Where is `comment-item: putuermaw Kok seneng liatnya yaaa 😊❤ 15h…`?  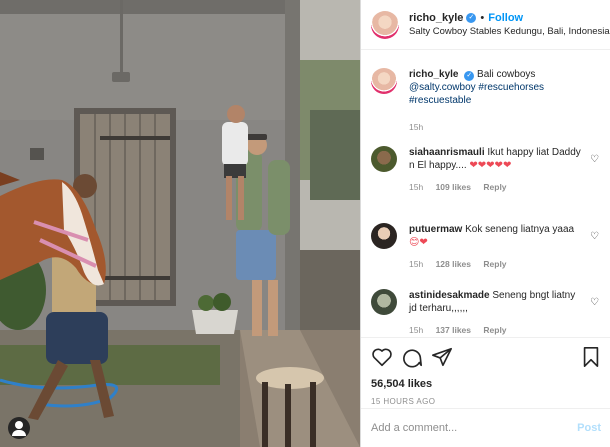 comment-item: putuermaw Kok seneng liatnya yaaa 😊❤ 15h… is located at coordinates (487, 247).